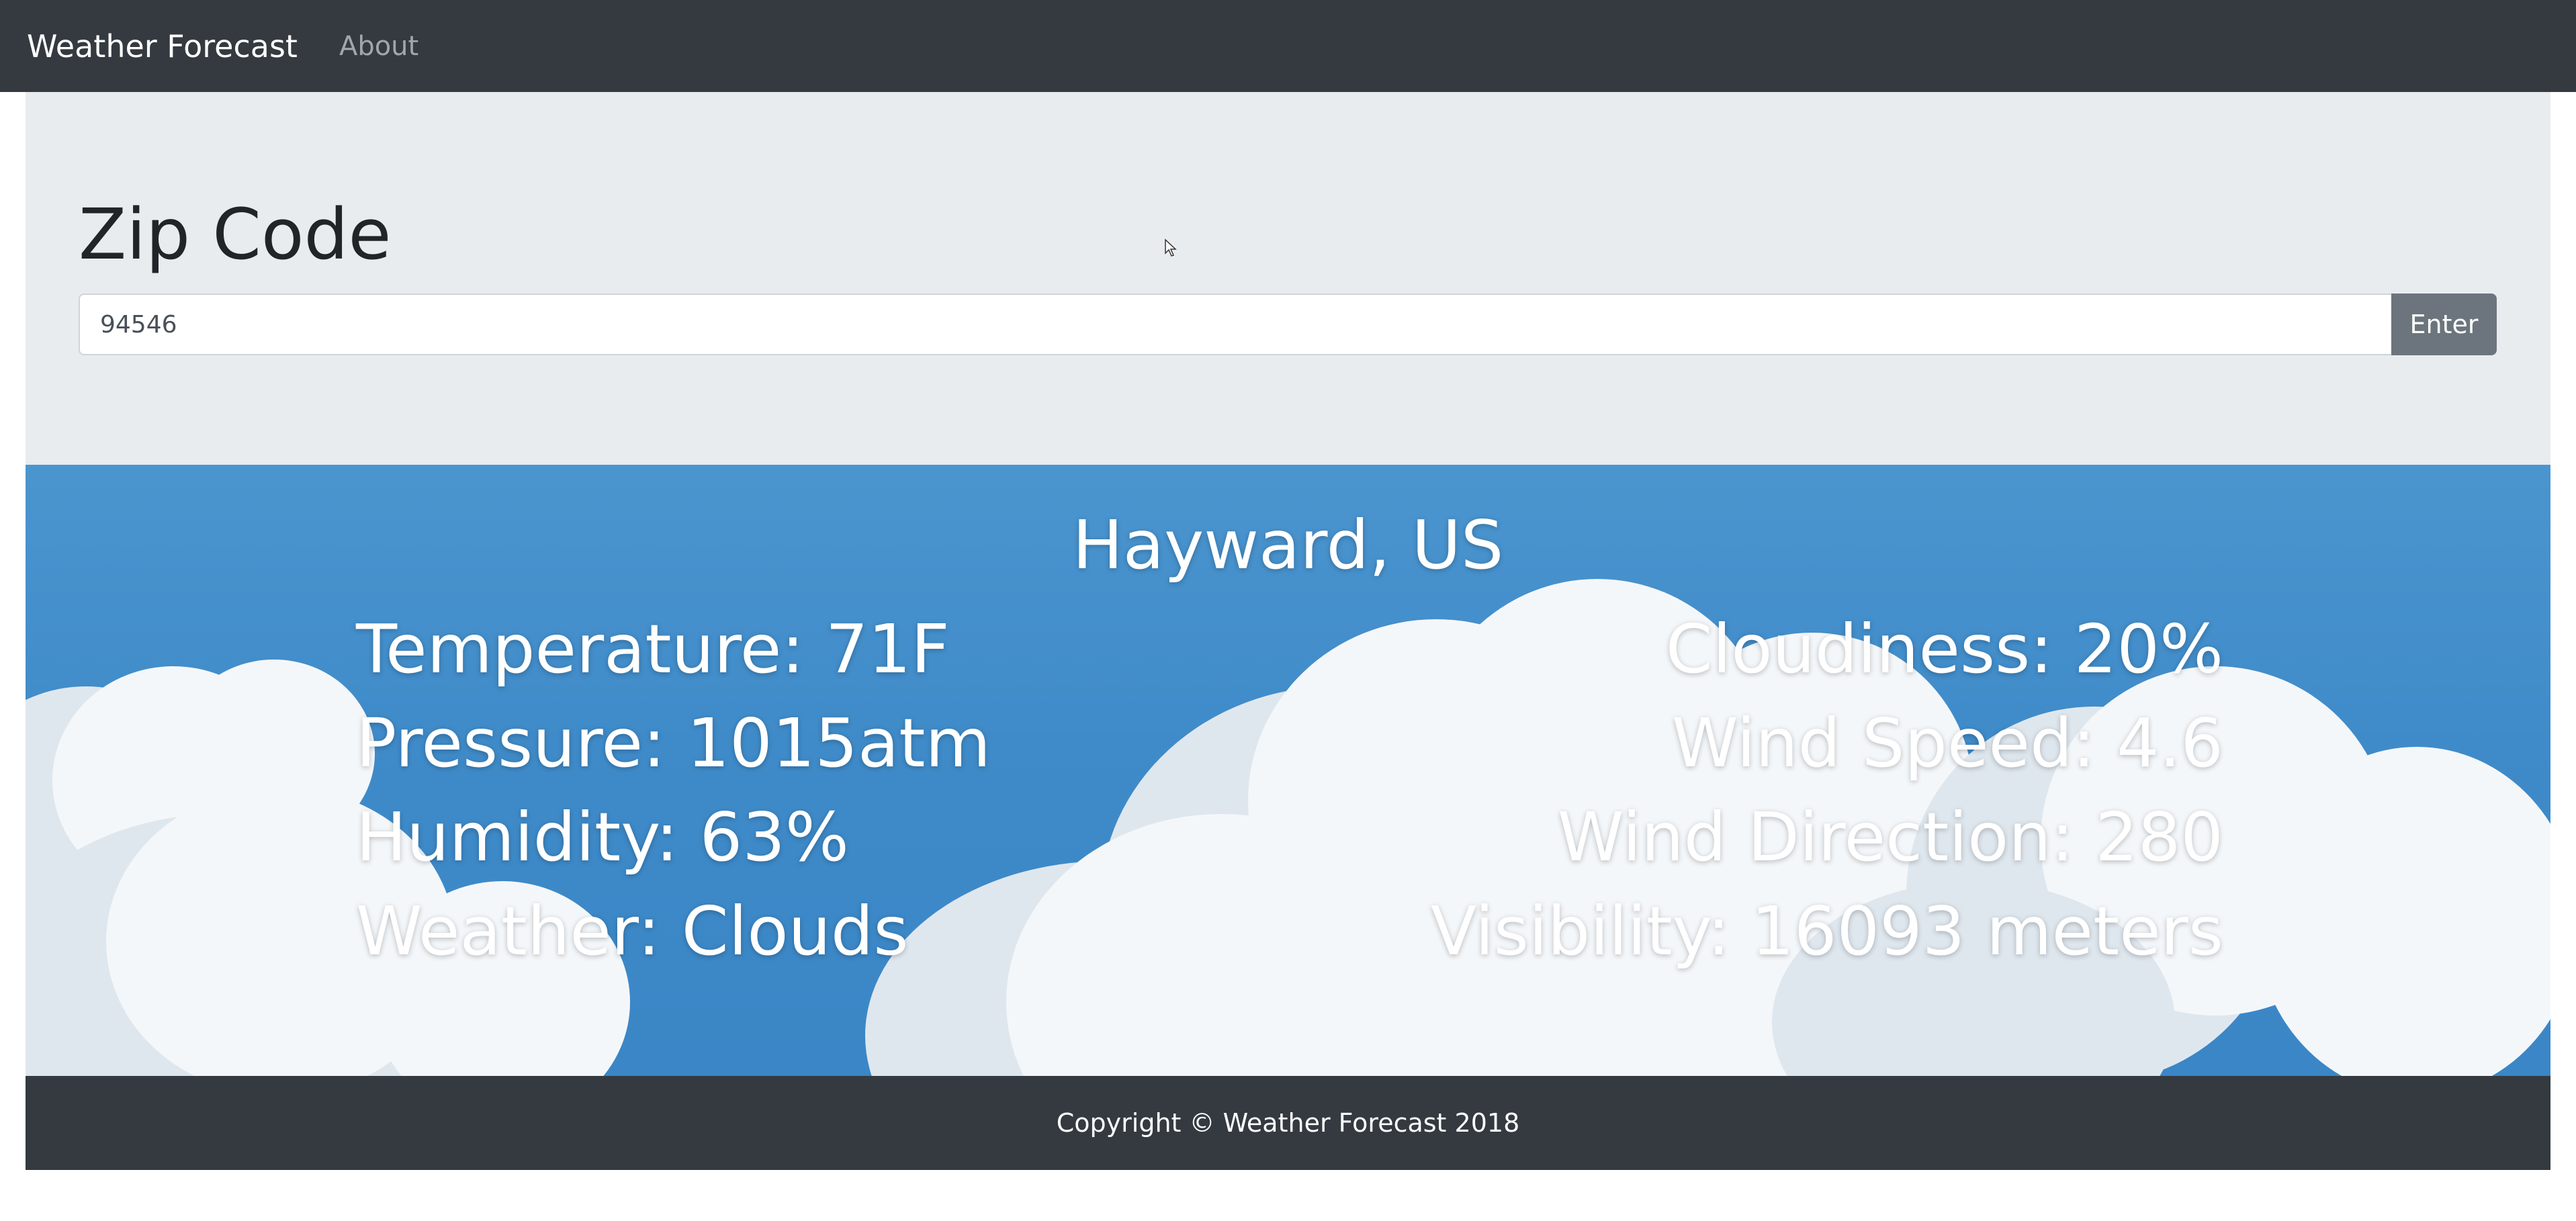 The width and height of the screenshot is (2576, 1221). What do you see at coordinates (1826, 931) in the screenshot?
I see `visibility-value: Visibility: 16093 meters` at bounding box center [1826, 931].